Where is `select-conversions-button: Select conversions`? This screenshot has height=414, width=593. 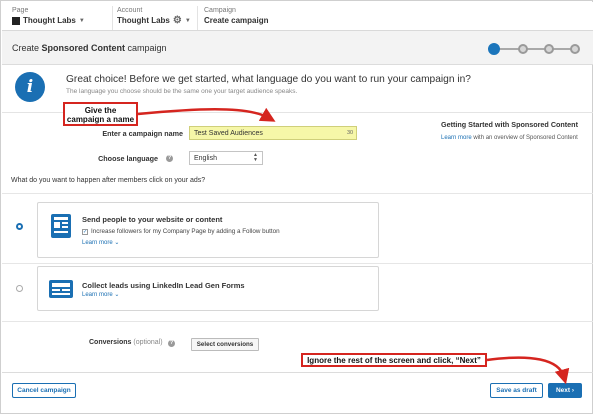
select-conversions-button: Select conversions is located at coordinates (225, 344).